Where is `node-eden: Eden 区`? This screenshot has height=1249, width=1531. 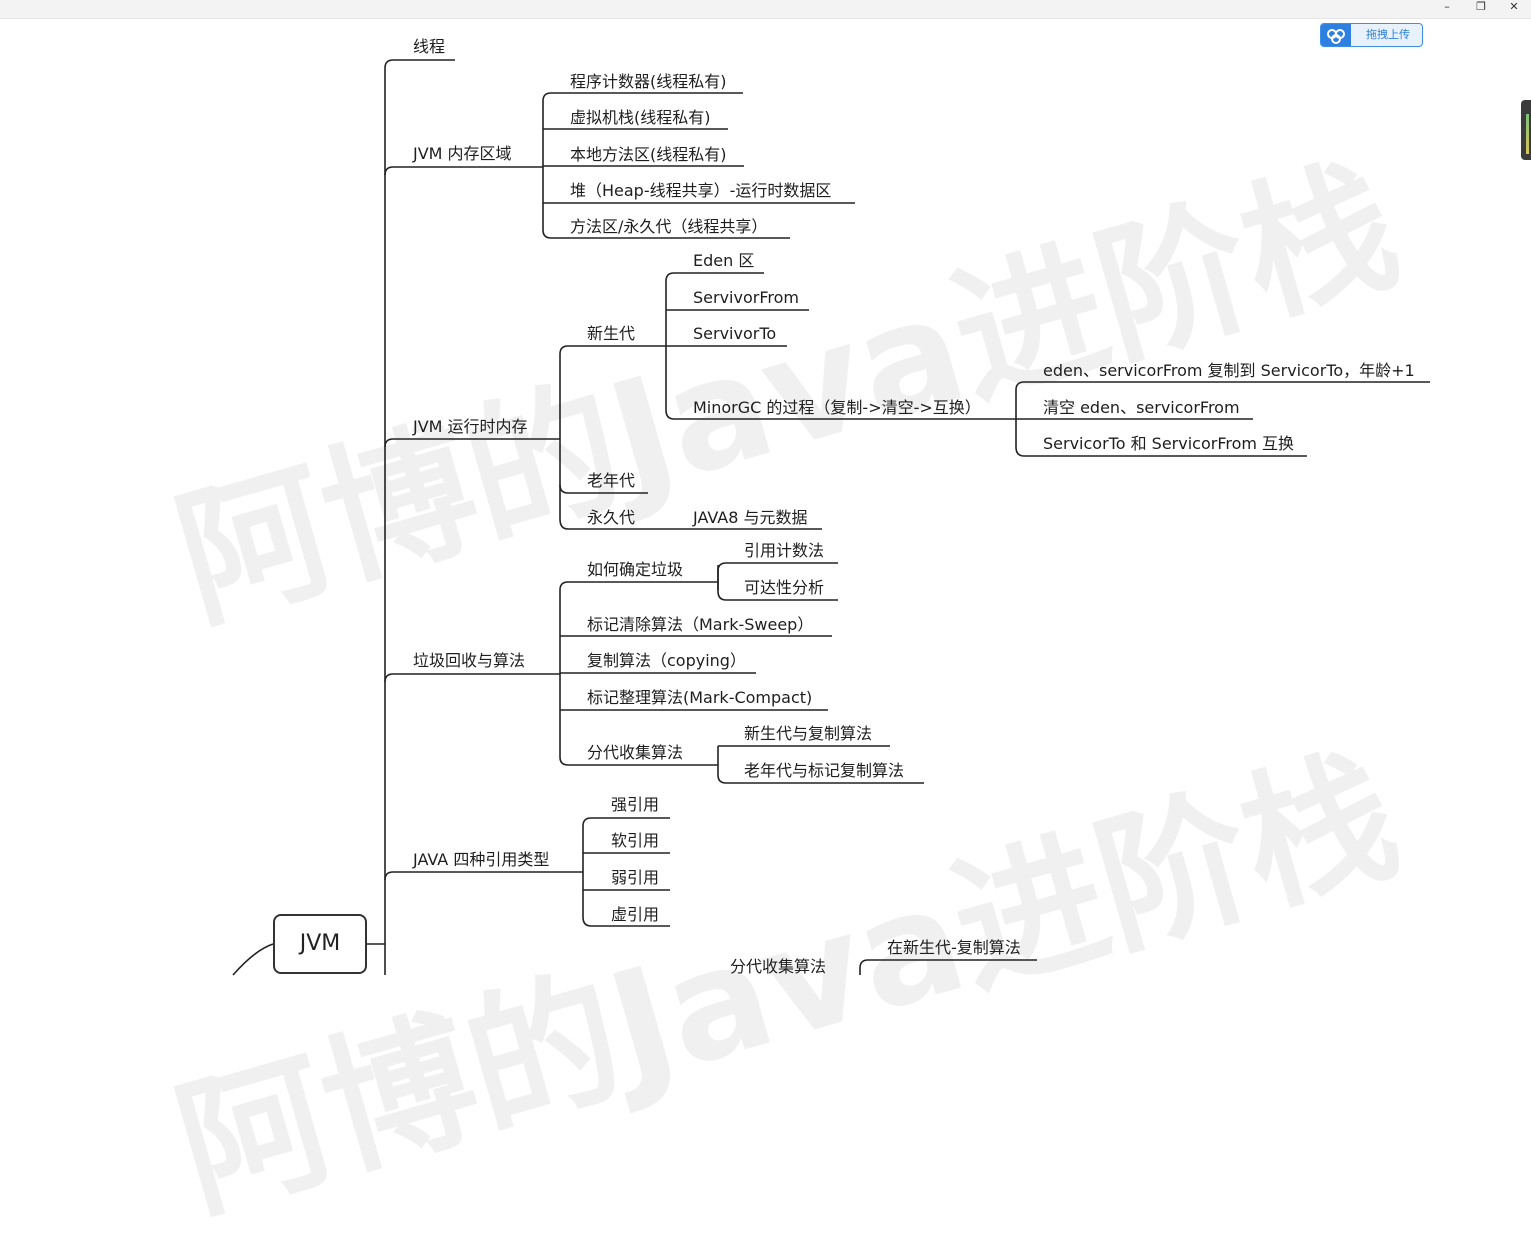
node-eden: Eden 区 is located at coordinates (723, 261).